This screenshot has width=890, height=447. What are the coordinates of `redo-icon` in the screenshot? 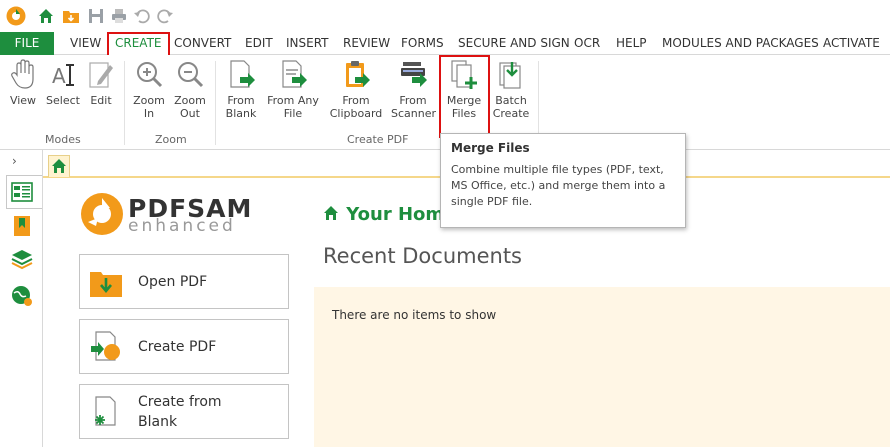 It's located at (165, 16).